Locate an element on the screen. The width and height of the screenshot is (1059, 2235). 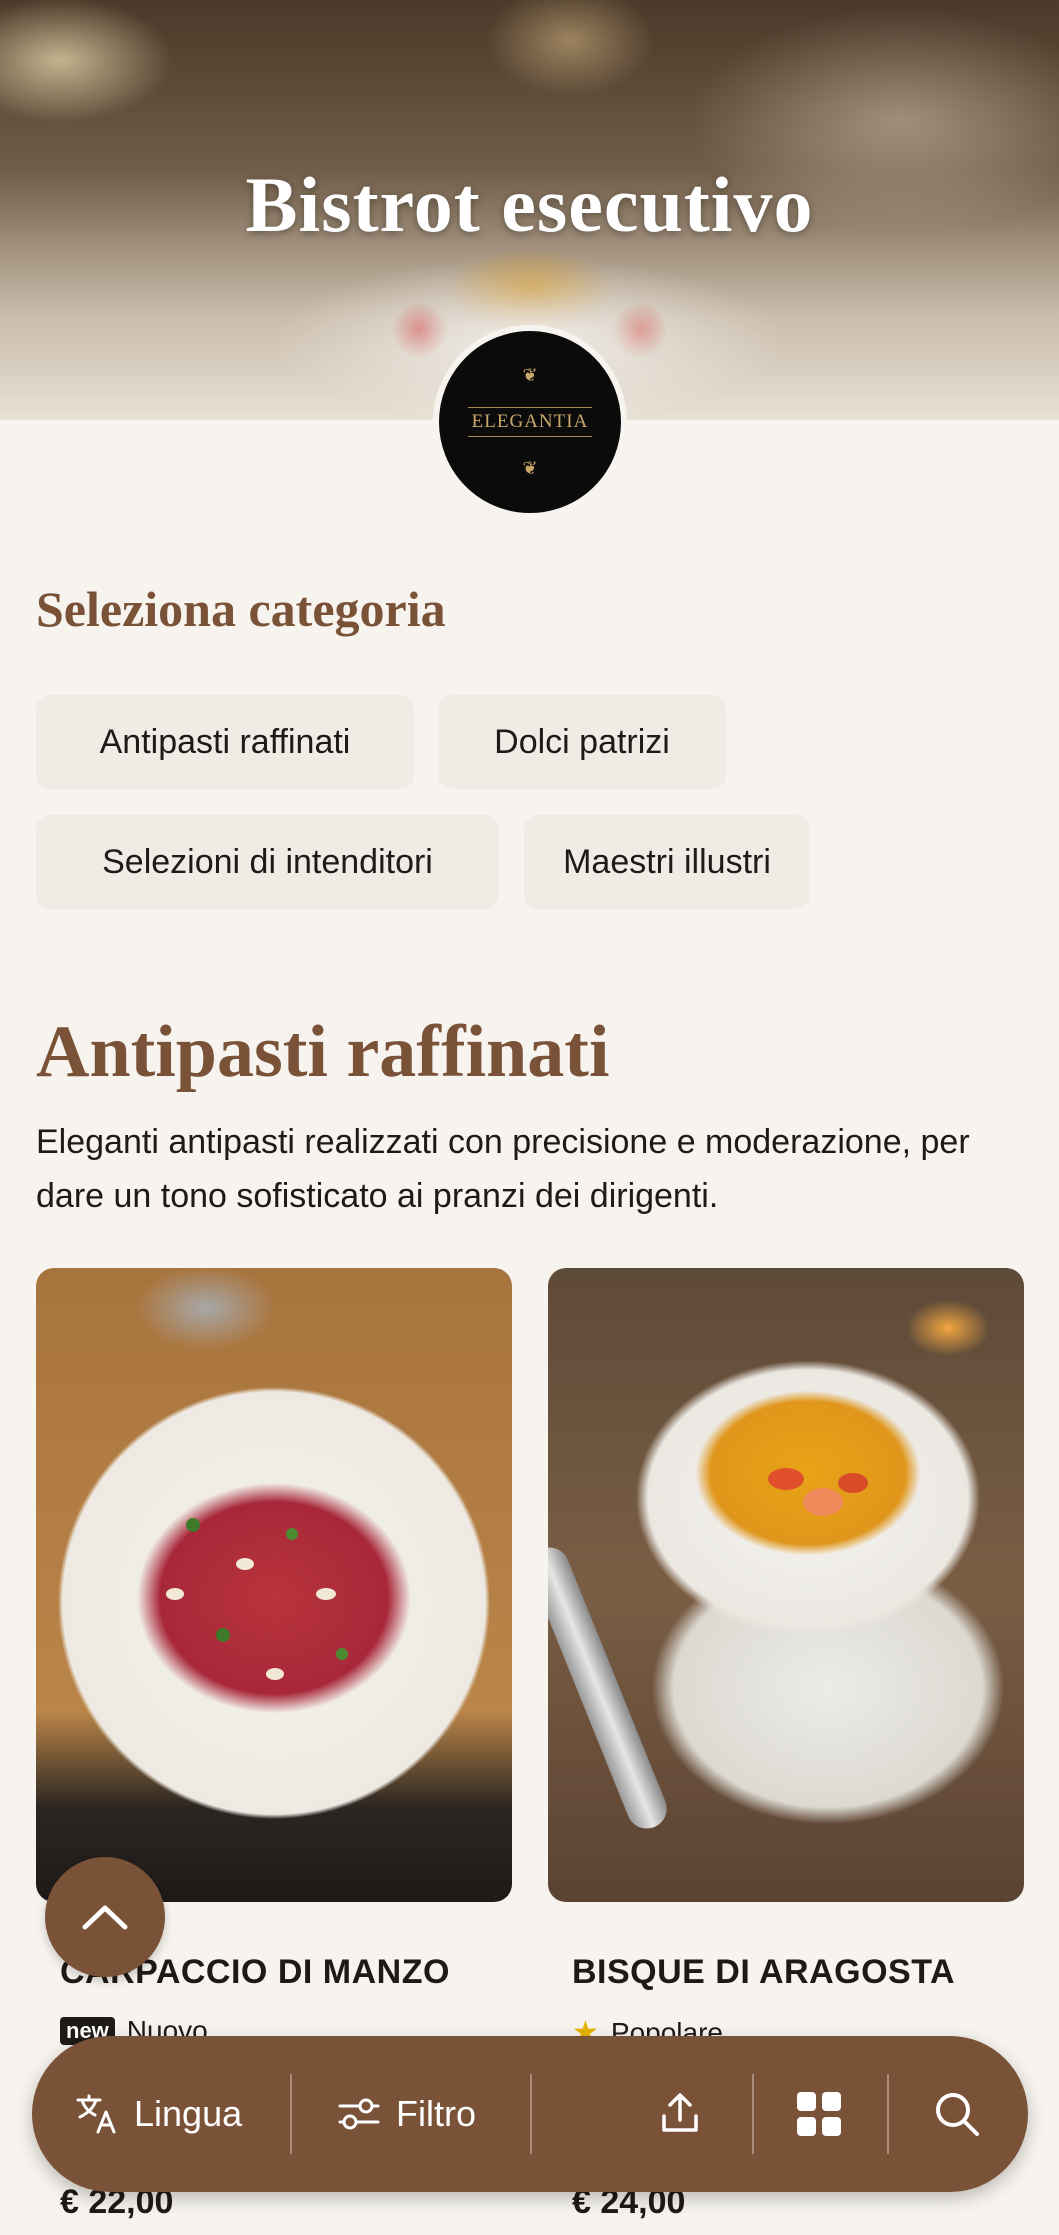
logo-ornament-top: ❦ is located at coordinates (530, 375).